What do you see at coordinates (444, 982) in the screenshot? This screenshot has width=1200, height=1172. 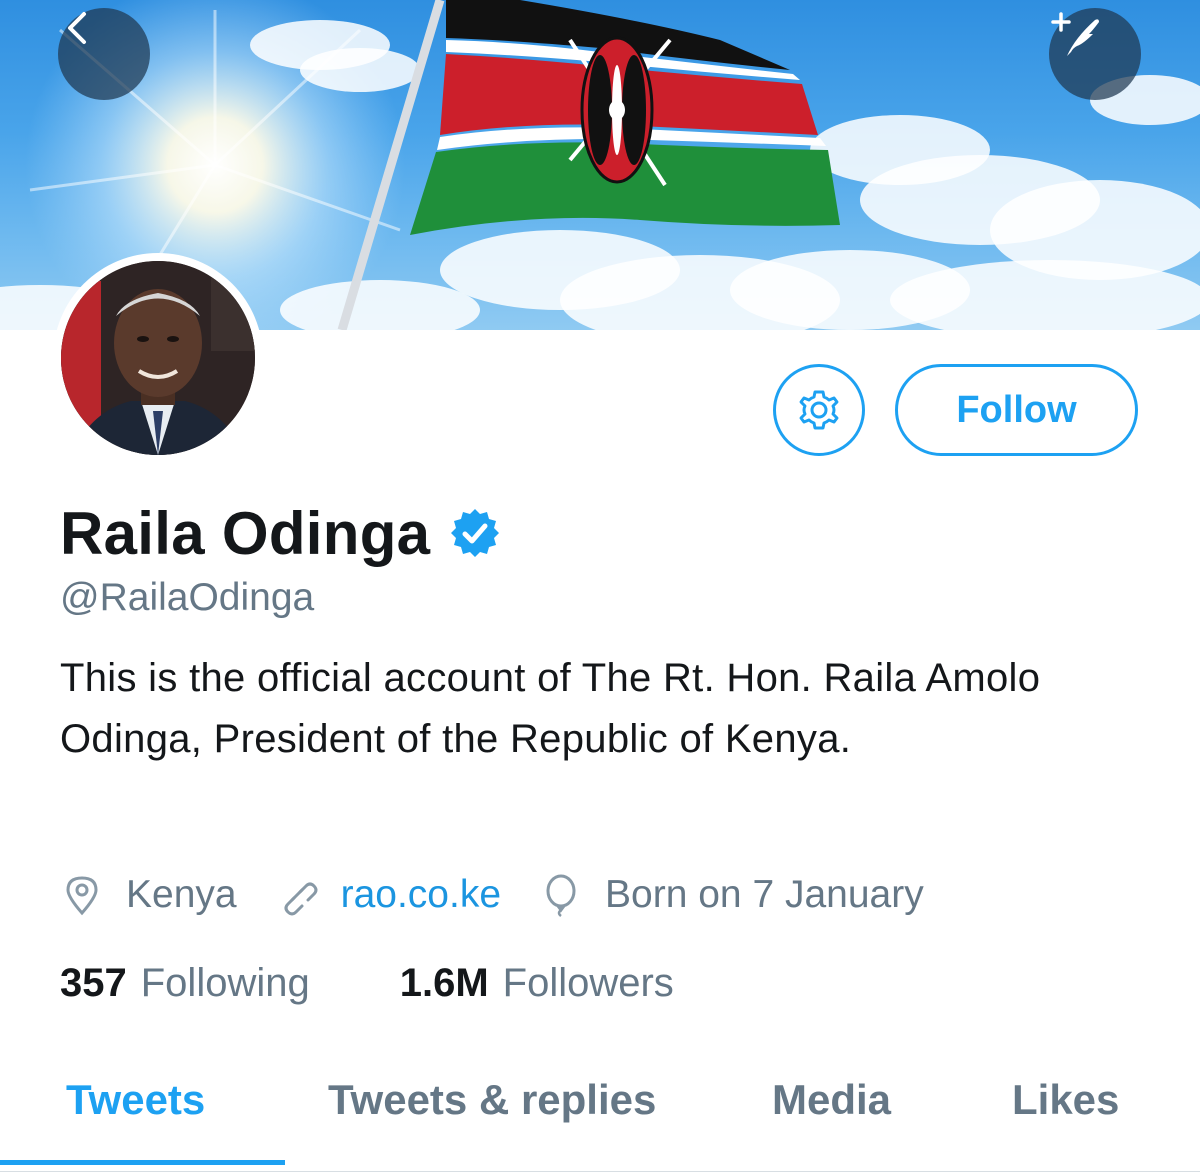 I see `followers-count: 1.6M` at bounding box center [444, 982].